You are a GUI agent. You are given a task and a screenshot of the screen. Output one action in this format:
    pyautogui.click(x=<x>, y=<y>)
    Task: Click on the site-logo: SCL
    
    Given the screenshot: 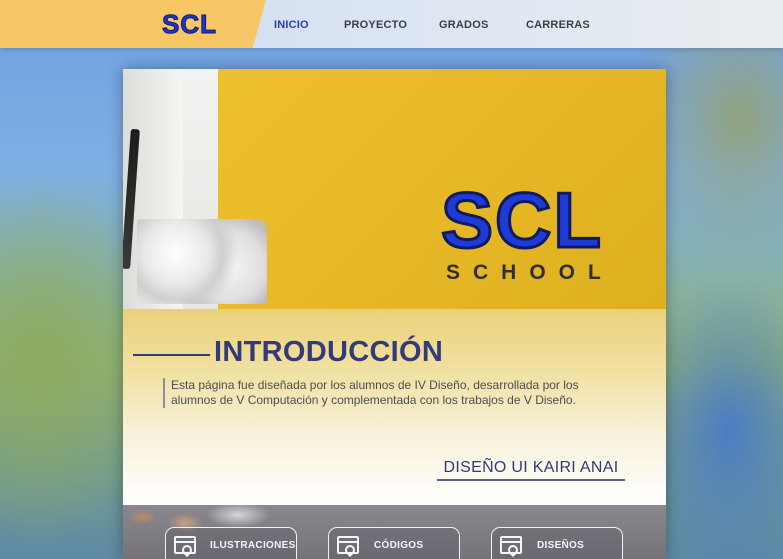 What is the action you would take?
    pyautogui.click(x=189, y=24)
    